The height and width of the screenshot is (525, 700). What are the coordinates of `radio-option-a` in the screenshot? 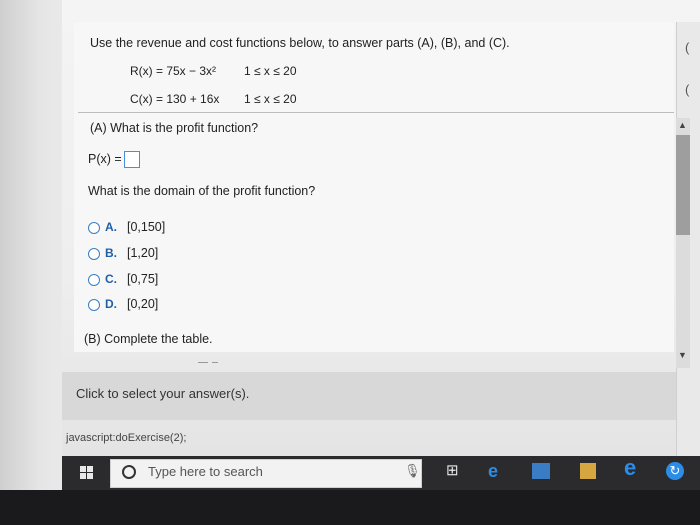 It's located at (94, 228).